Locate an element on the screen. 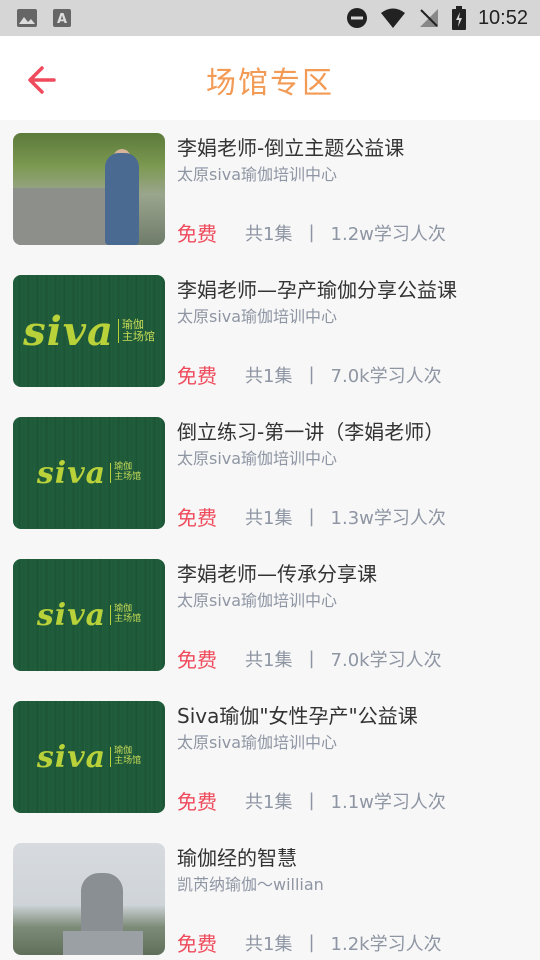 This screenshot has width=540, height=960. course-title: 李娟老师—孕产瑜伽分享公益课 is located at coordinates (317, 290).